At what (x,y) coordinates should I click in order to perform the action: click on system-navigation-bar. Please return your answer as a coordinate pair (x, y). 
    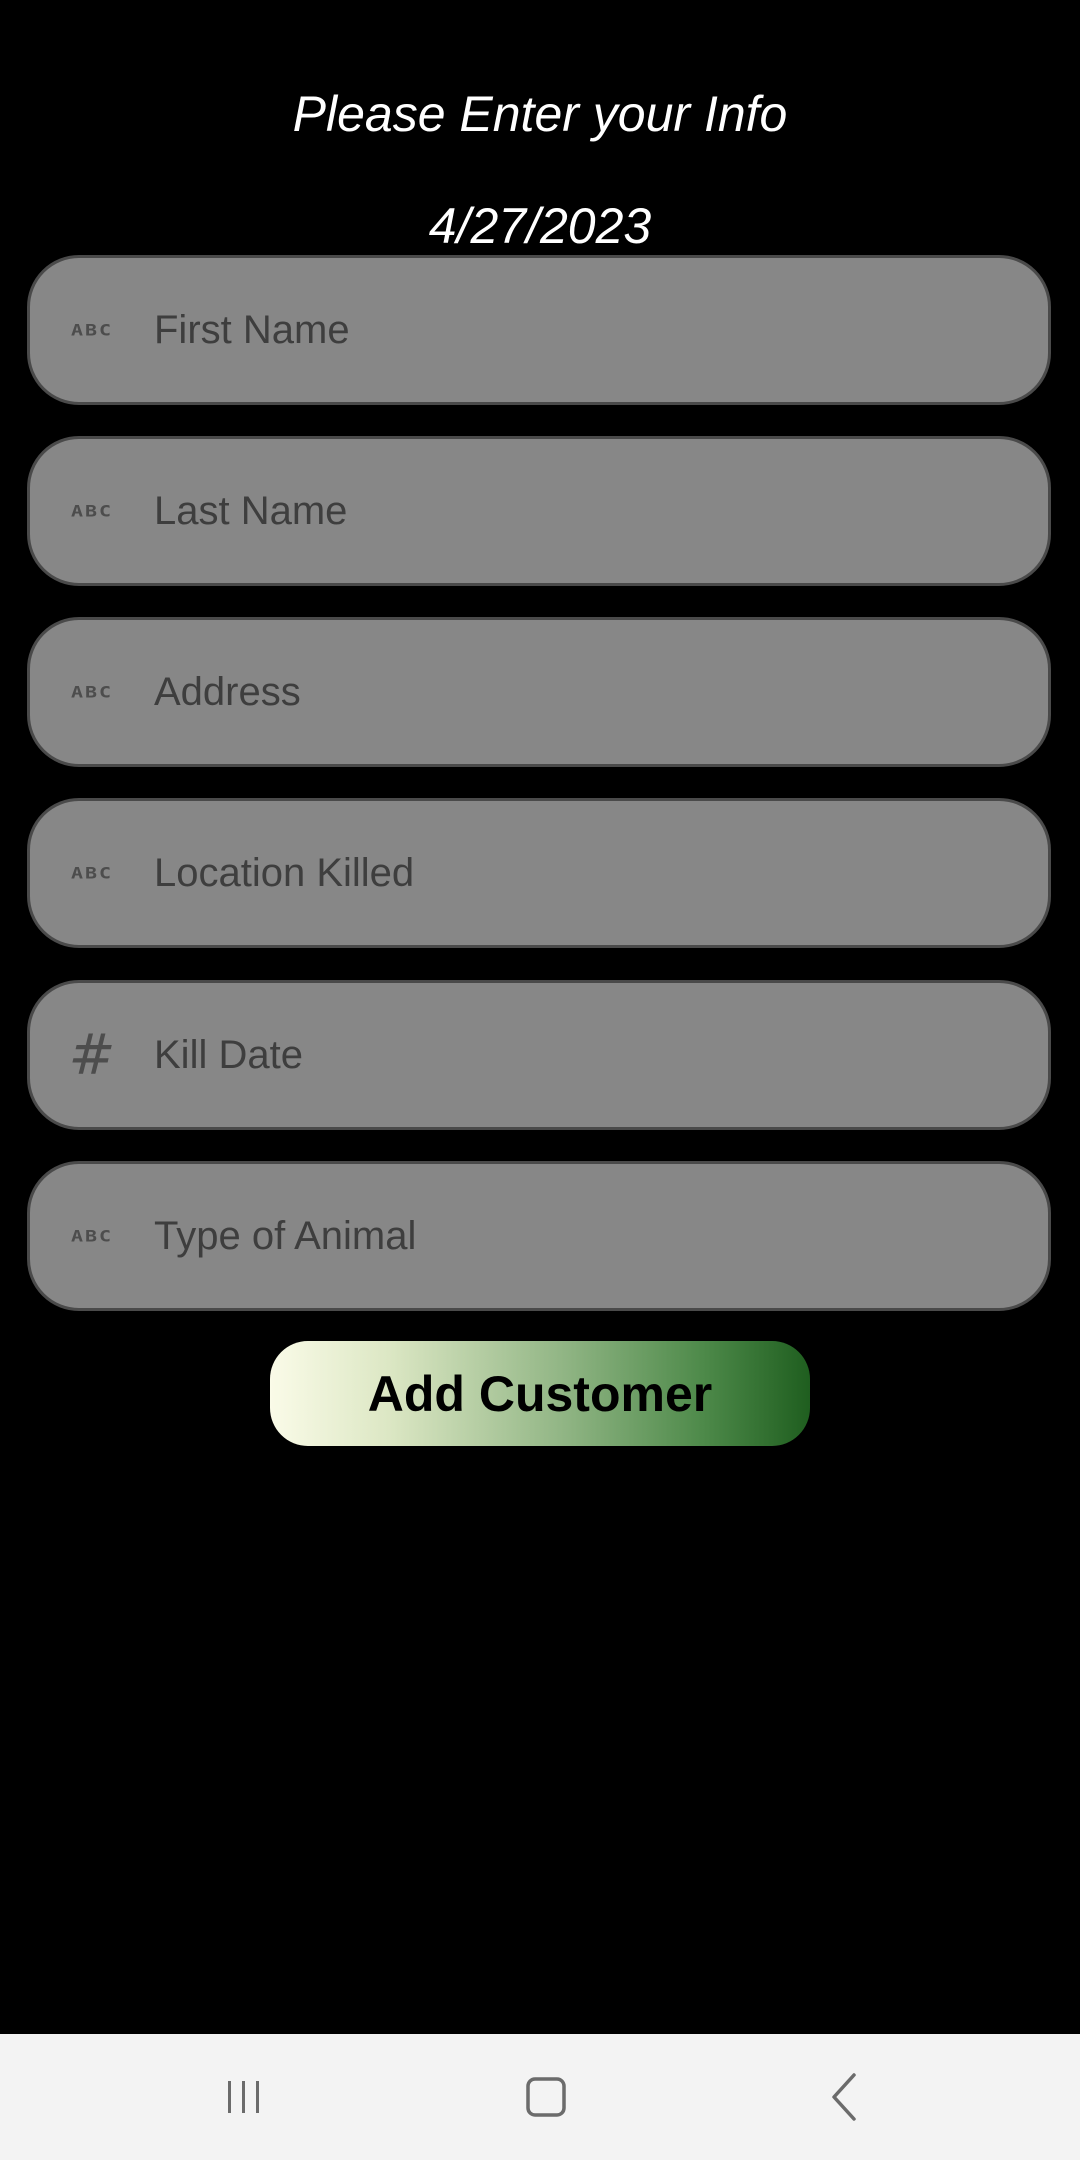
    Looking at the image, I should click on (540, 2097).